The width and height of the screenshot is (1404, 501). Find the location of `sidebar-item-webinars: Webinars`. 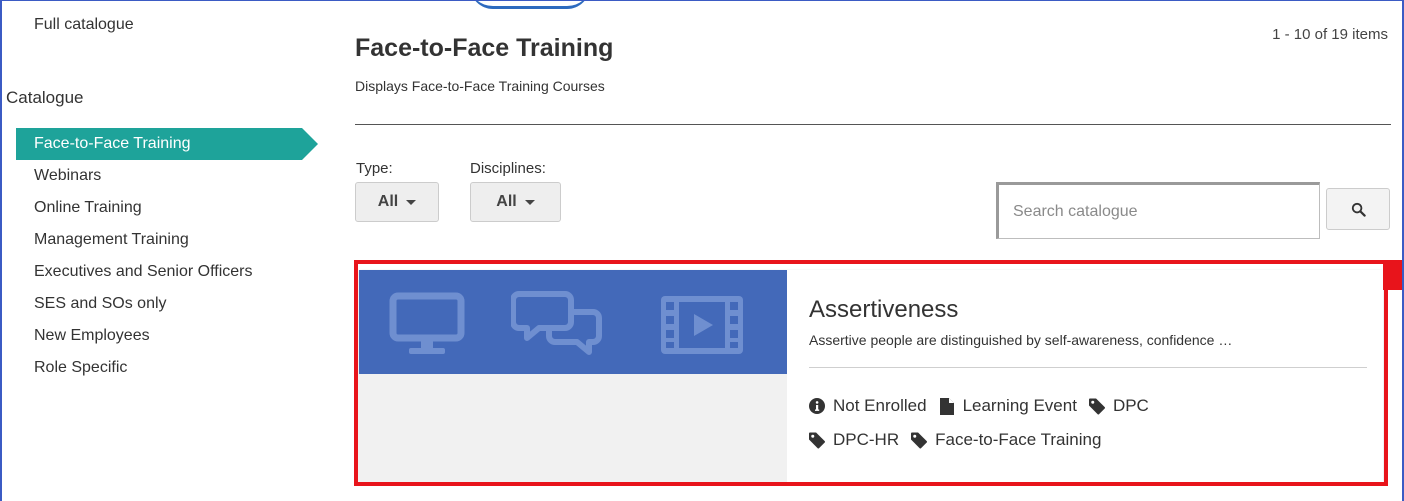

sidebar-item-webinars: Webinars is located at coordinates (159, 176).